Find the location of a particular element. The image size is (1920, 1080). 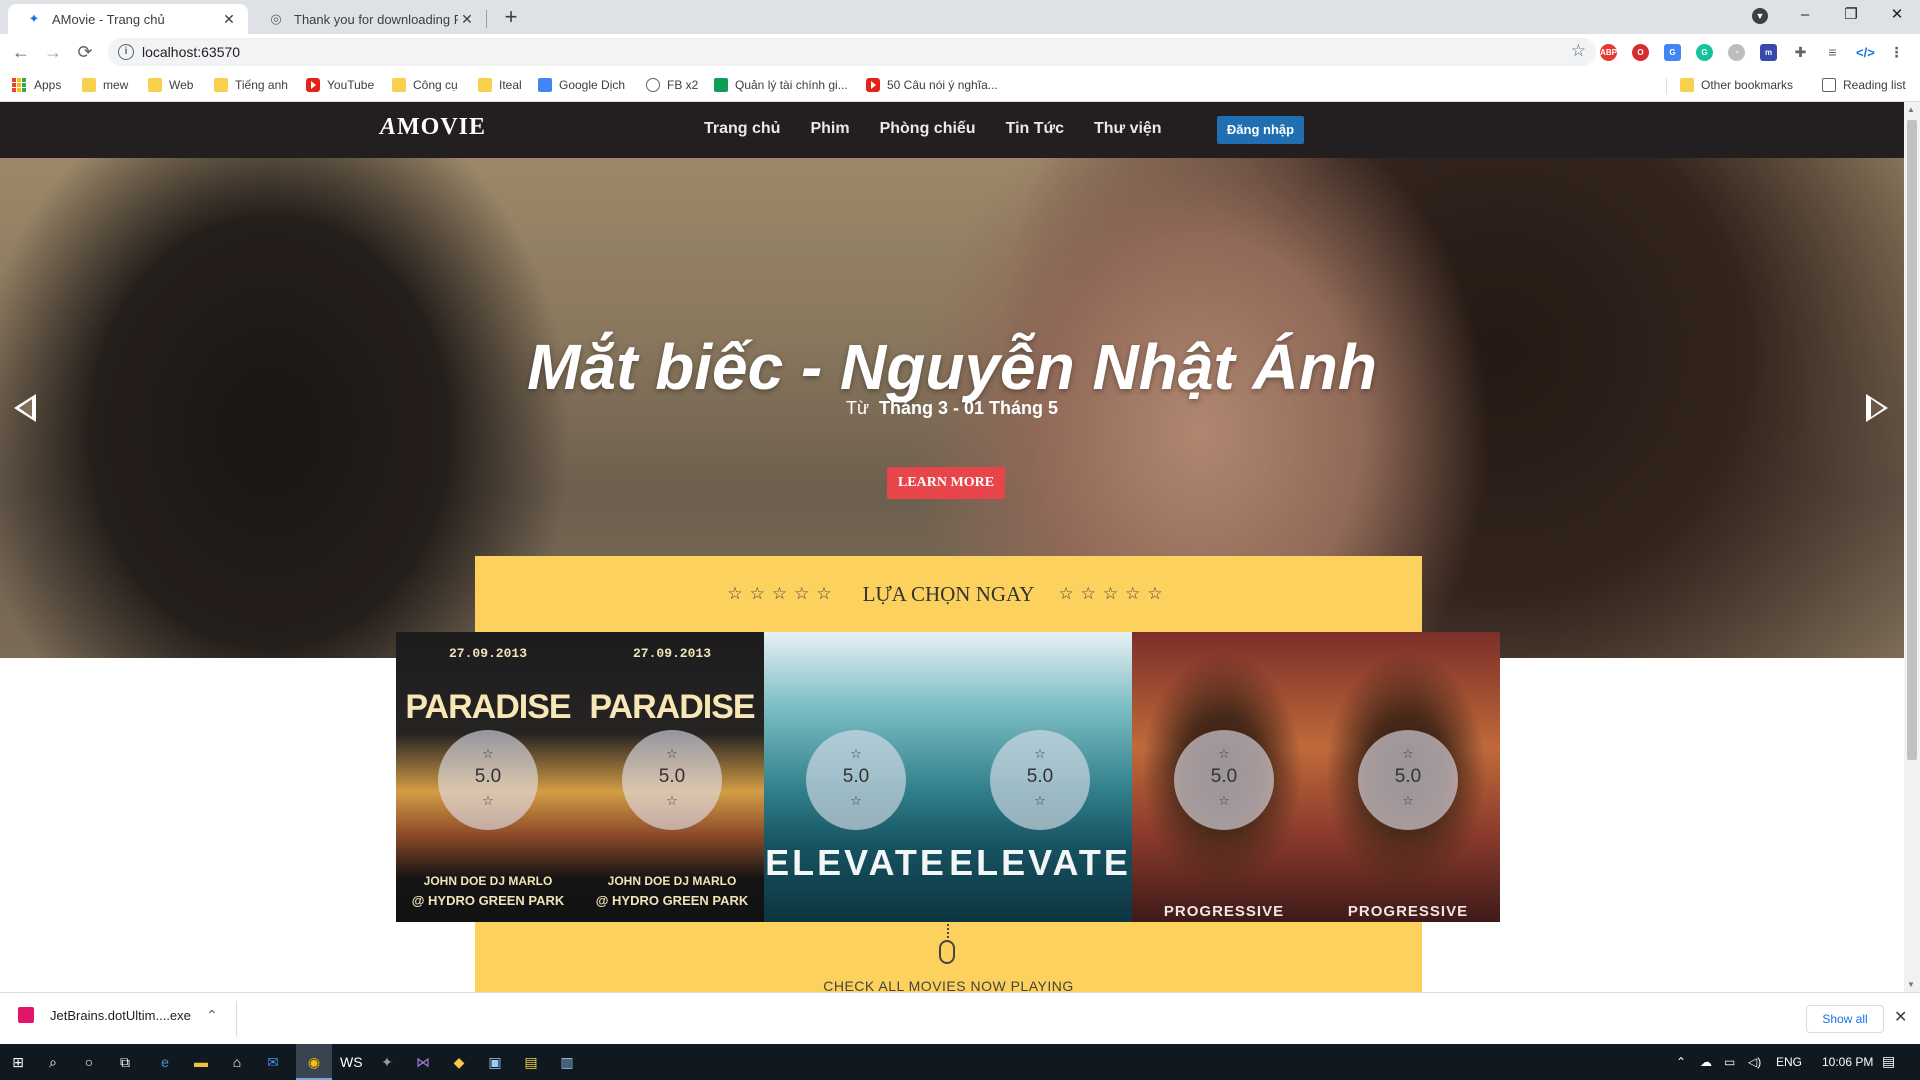

reading-list: Reading list is located at coordinates (1864, 85).